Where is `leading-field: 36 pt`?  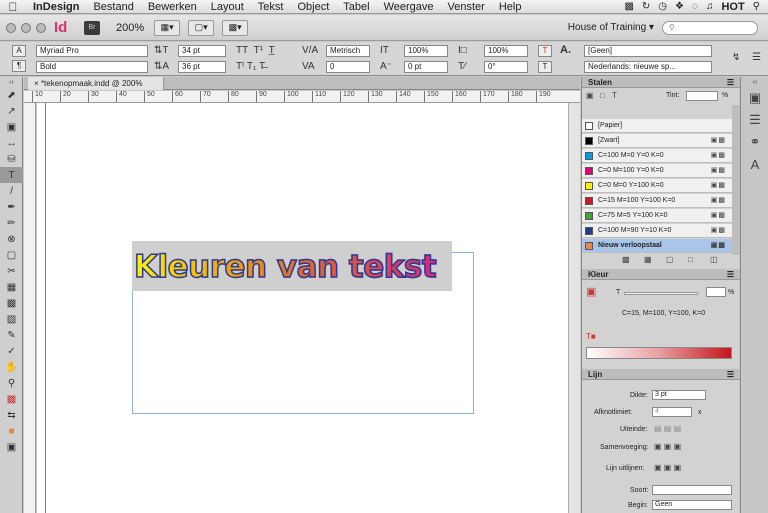
leading-field: 36 pt is located at coordinates (202, 67).